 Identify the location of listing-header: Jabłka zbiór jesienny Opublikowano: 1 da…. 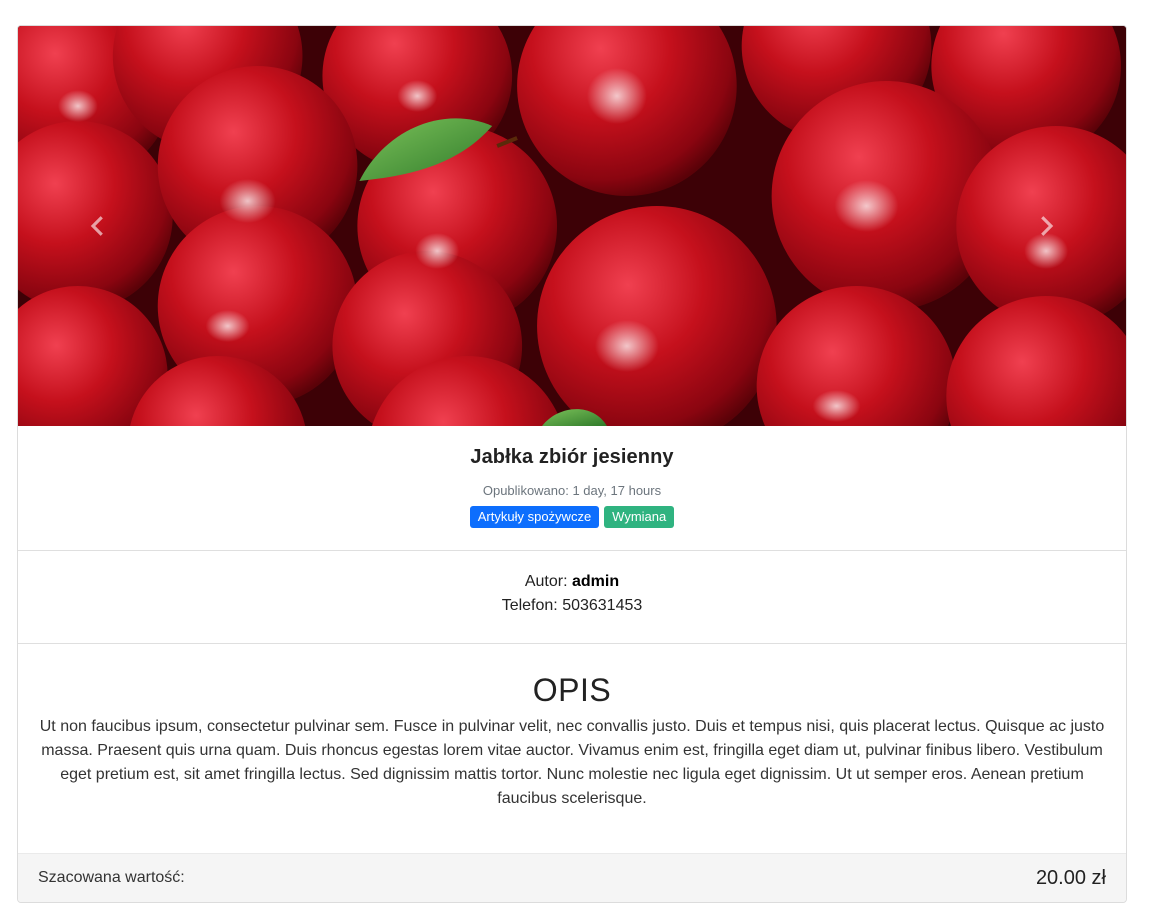
(572, 488).